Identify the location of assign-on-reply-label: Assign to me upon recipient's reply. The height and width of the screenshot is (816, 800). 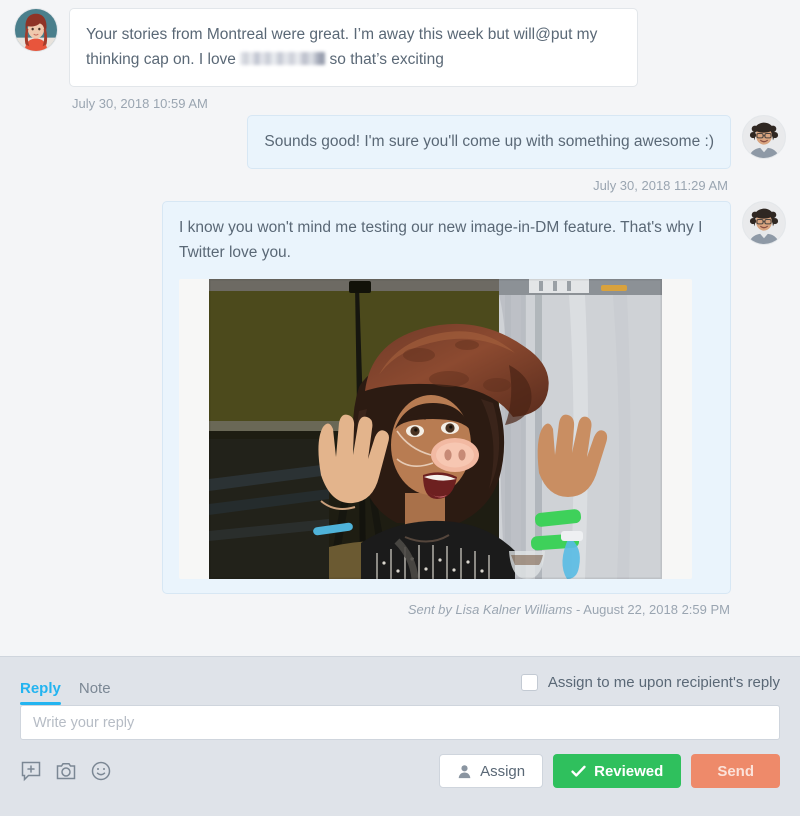
(663, 682).